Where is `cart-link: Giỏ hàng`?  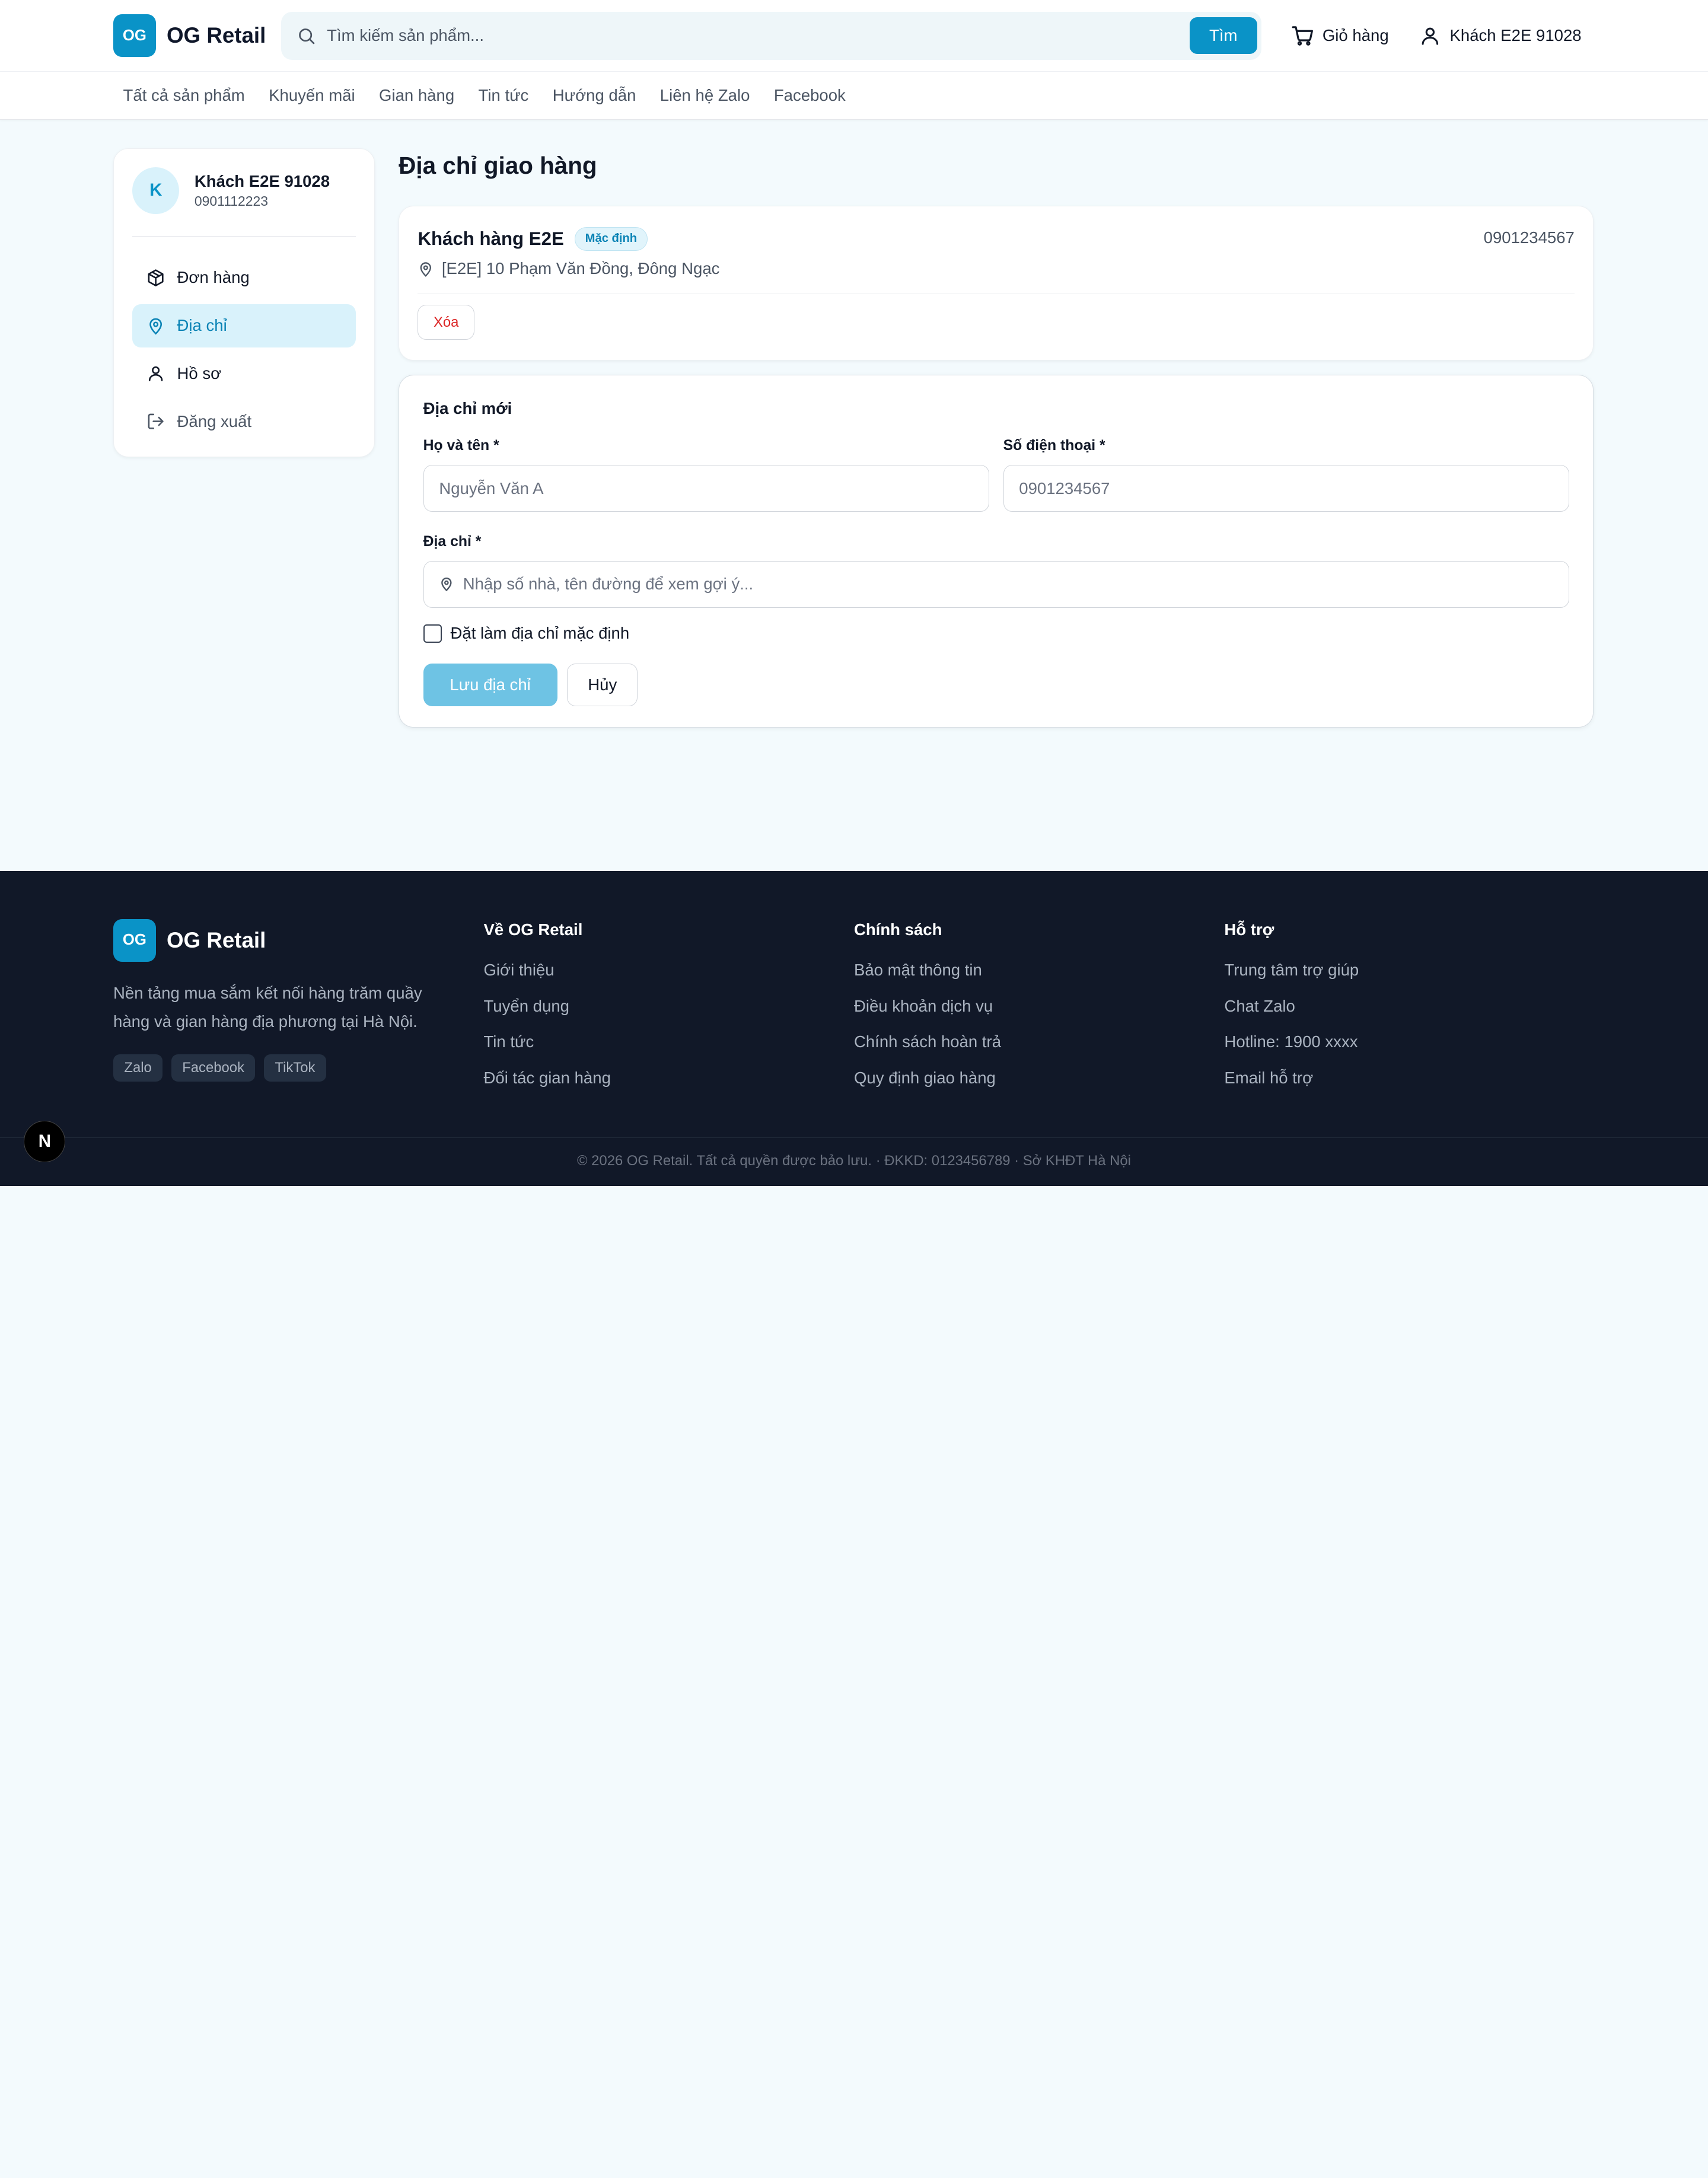
cart-link: Giỏ hàng is located at coordinates (1340, 35).